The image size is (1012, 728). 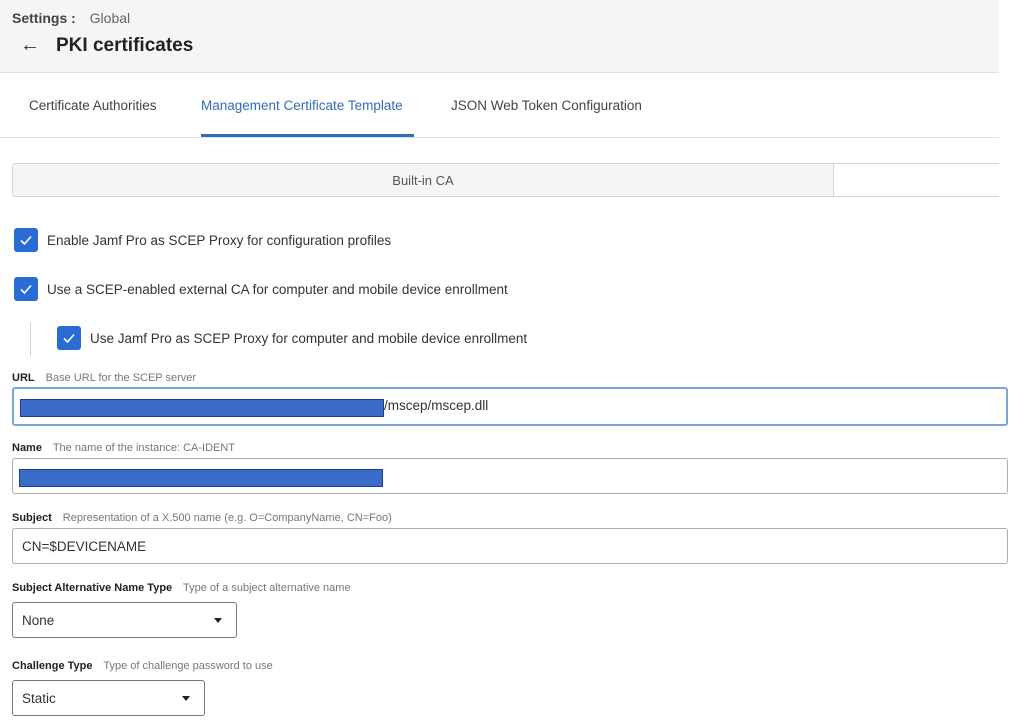 I want to click on challenge-type-select: Static, so click(x=108, y=698).